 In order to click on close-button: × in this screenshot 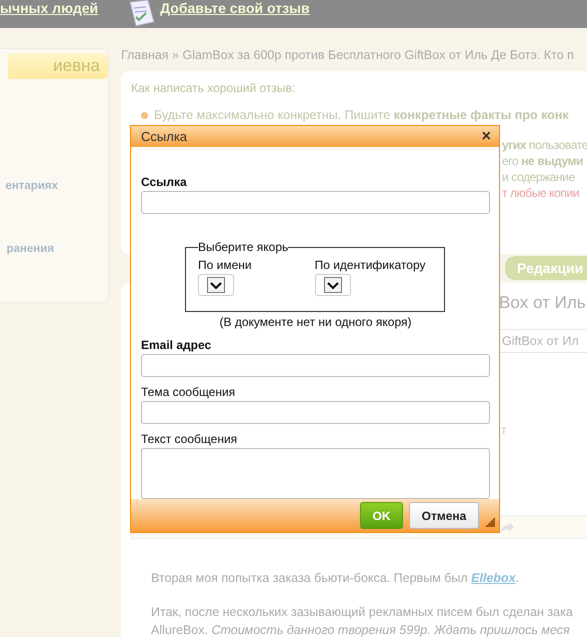, I will do `click(486, 137)`.